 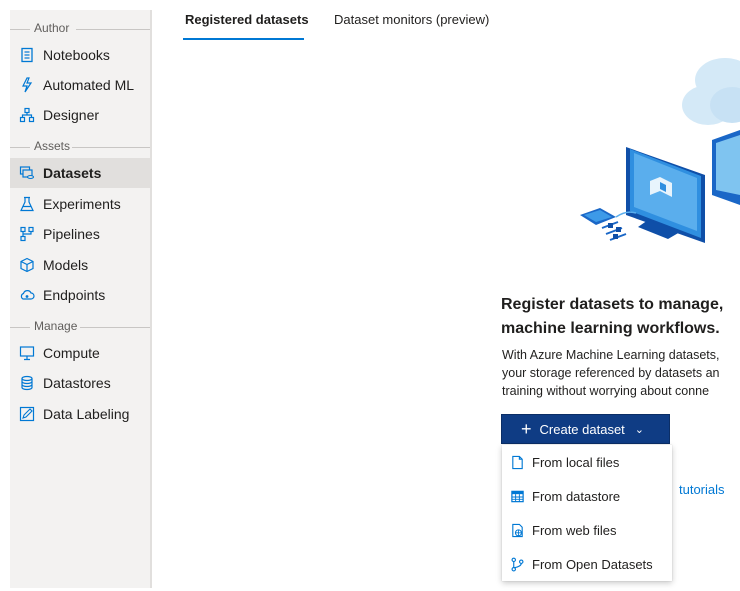 What do you see at coordinates (80, 147) in the screenshot?
I see `section-header-assets: Assets` at bounding box center [80, 147].